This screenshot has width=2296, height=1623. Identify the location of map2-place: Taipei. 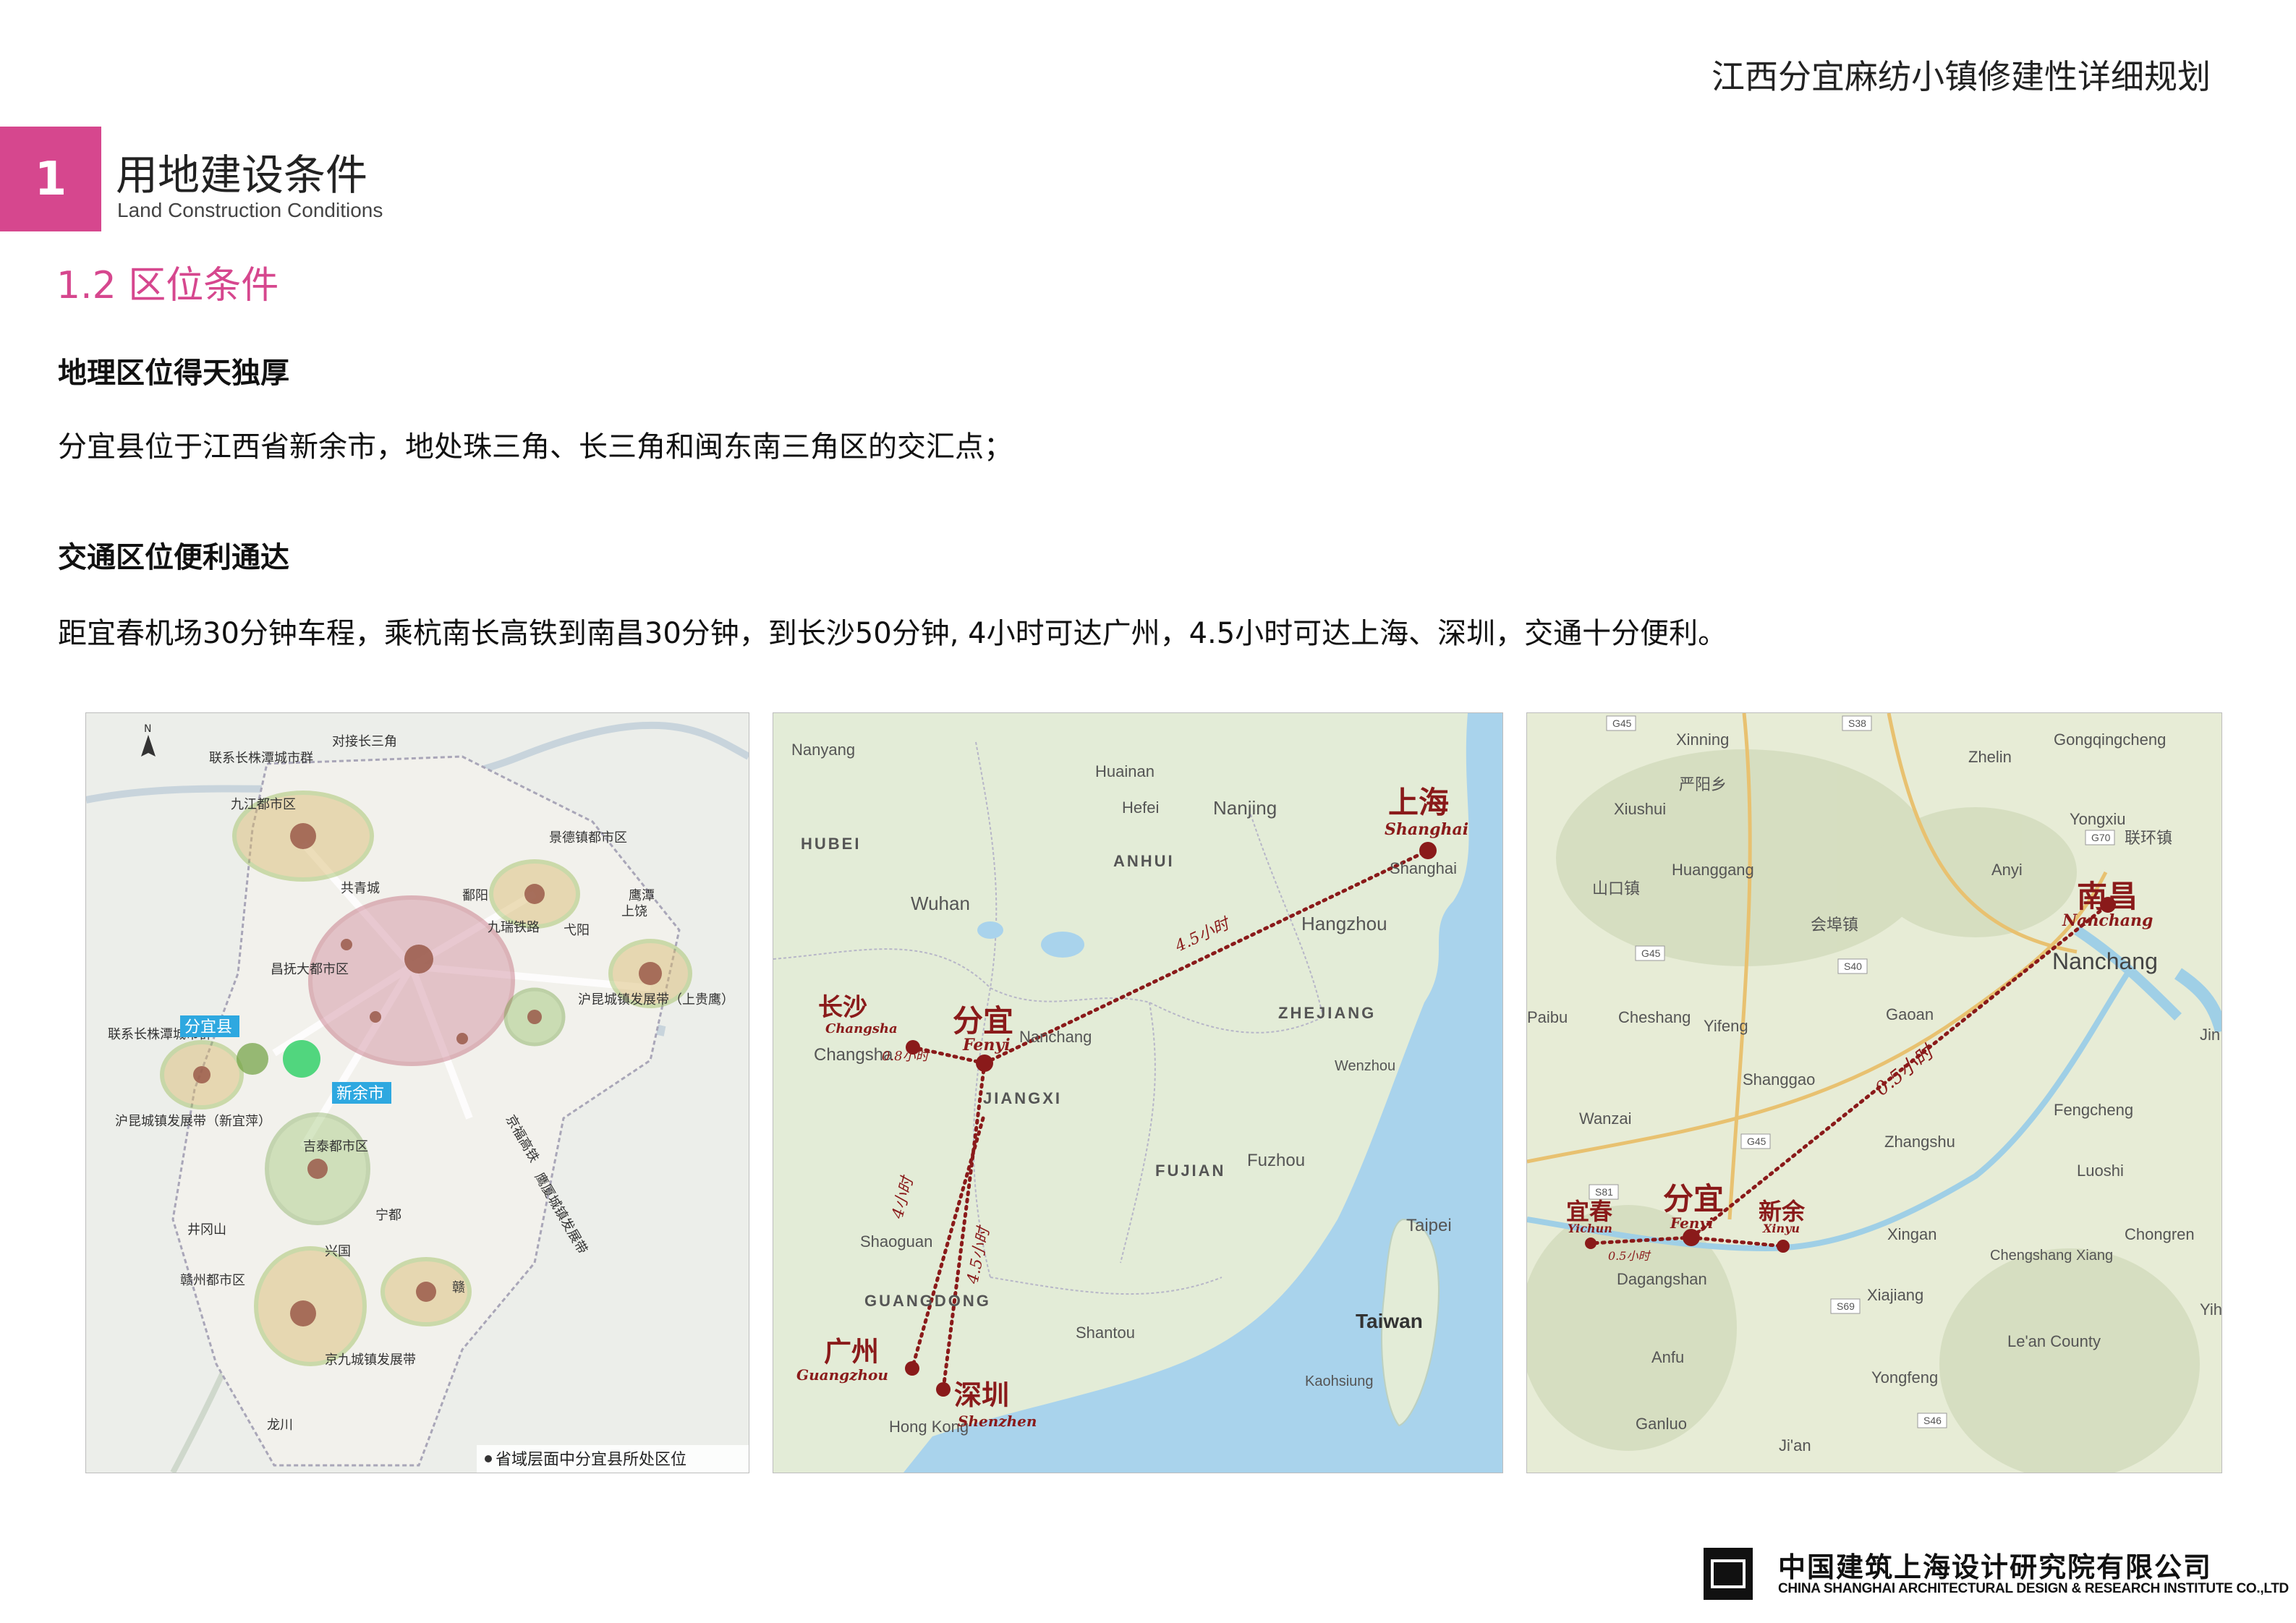
(1429, 1225).